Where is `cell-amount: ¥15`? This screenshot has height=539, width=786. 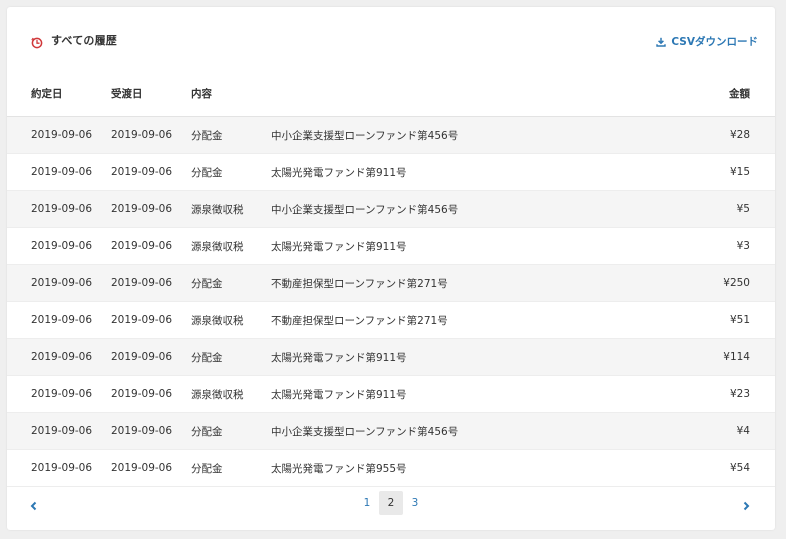
cell-amount: ¥15 is located at coordinates (712, 172).